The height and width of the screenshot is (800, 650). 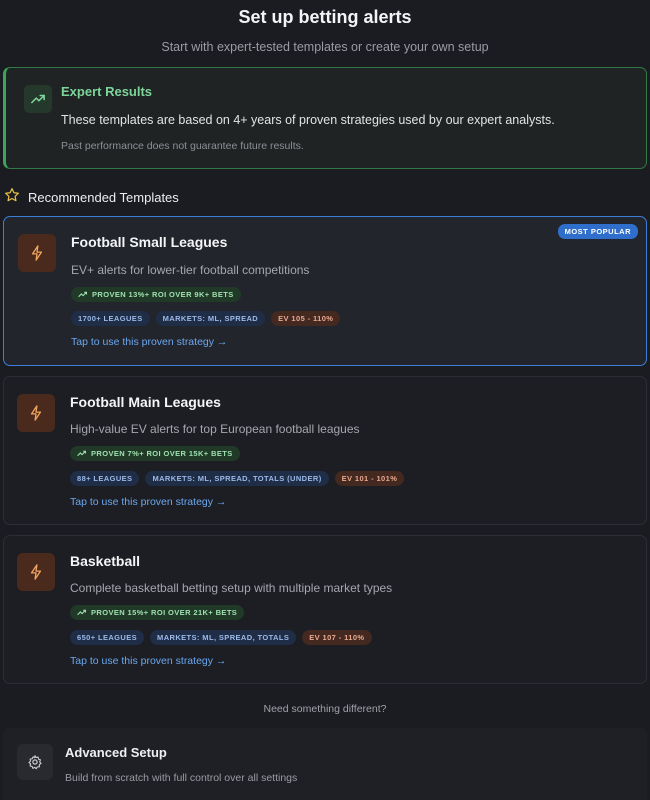 What do you see at coordinates (223, 637) in the screenshot?
I see `markets-badge: MARKETS: ML, SPREAD, TOTALS` at bounding box center [223, 637].